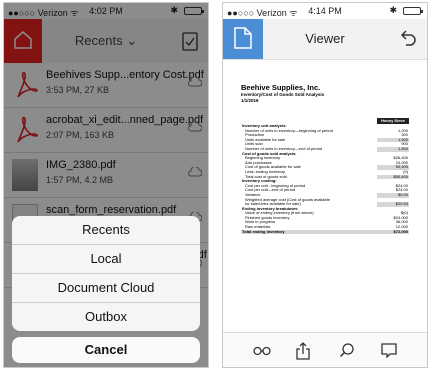 The image size is (432, 370). Describe the element at coordinates (325, 349) in the screenshot. I see `bottom-toolbar` at that location.